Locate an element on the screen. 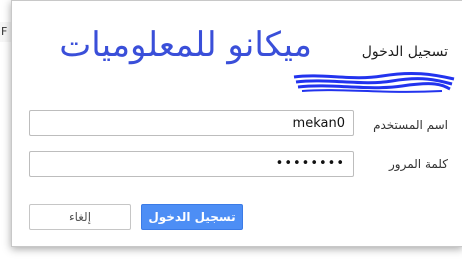 The image size is (462, 277). dialog-title: تسجيل الدخول is located at coordinates (404, 52).